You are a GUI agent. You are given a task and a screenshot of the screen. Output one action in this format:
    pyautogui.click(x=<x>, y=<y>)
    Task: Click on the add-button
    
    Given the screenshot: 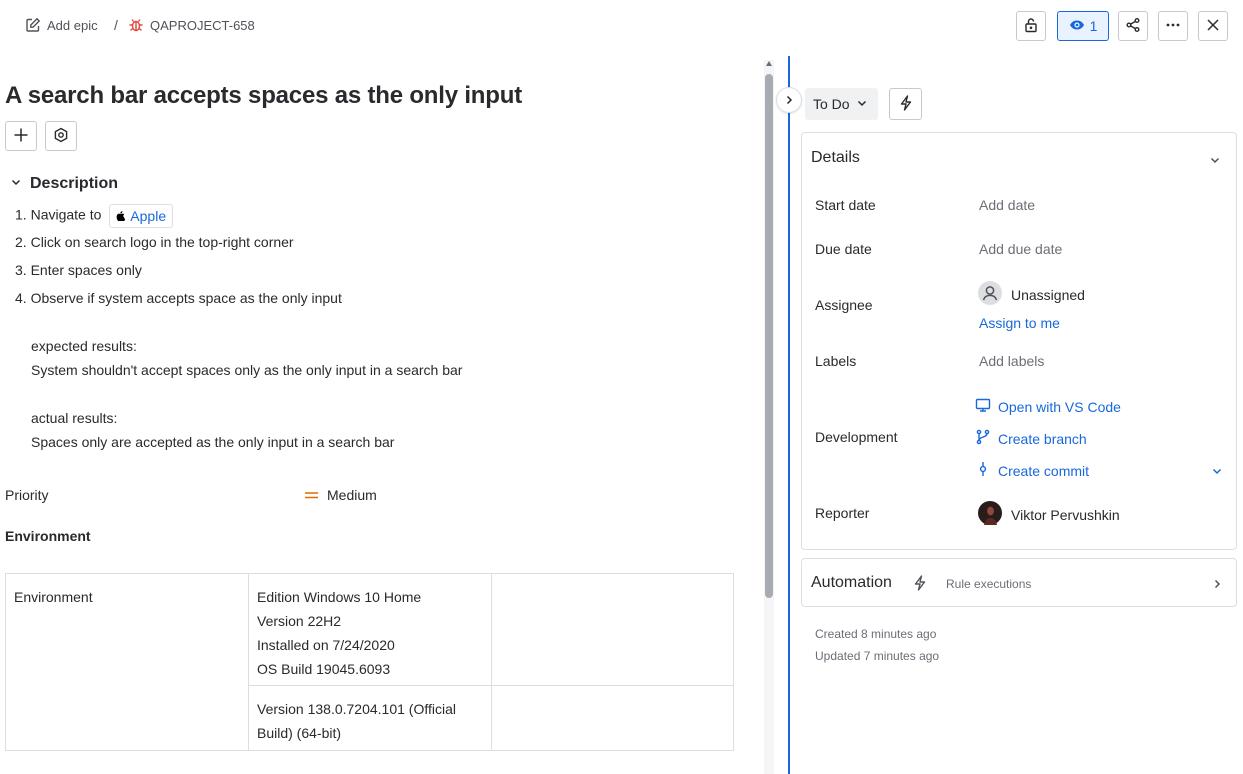 What is the action you would take?
    pyautogui.click(x=21, y=136)
    